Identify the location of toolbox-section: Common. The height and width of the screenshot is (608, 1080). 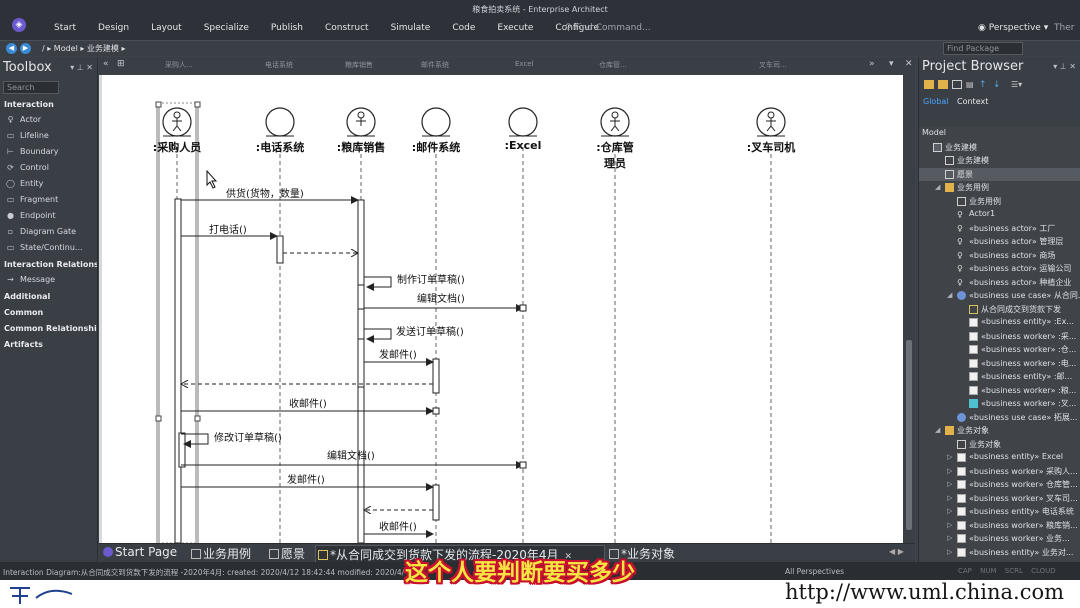
(48, 312).